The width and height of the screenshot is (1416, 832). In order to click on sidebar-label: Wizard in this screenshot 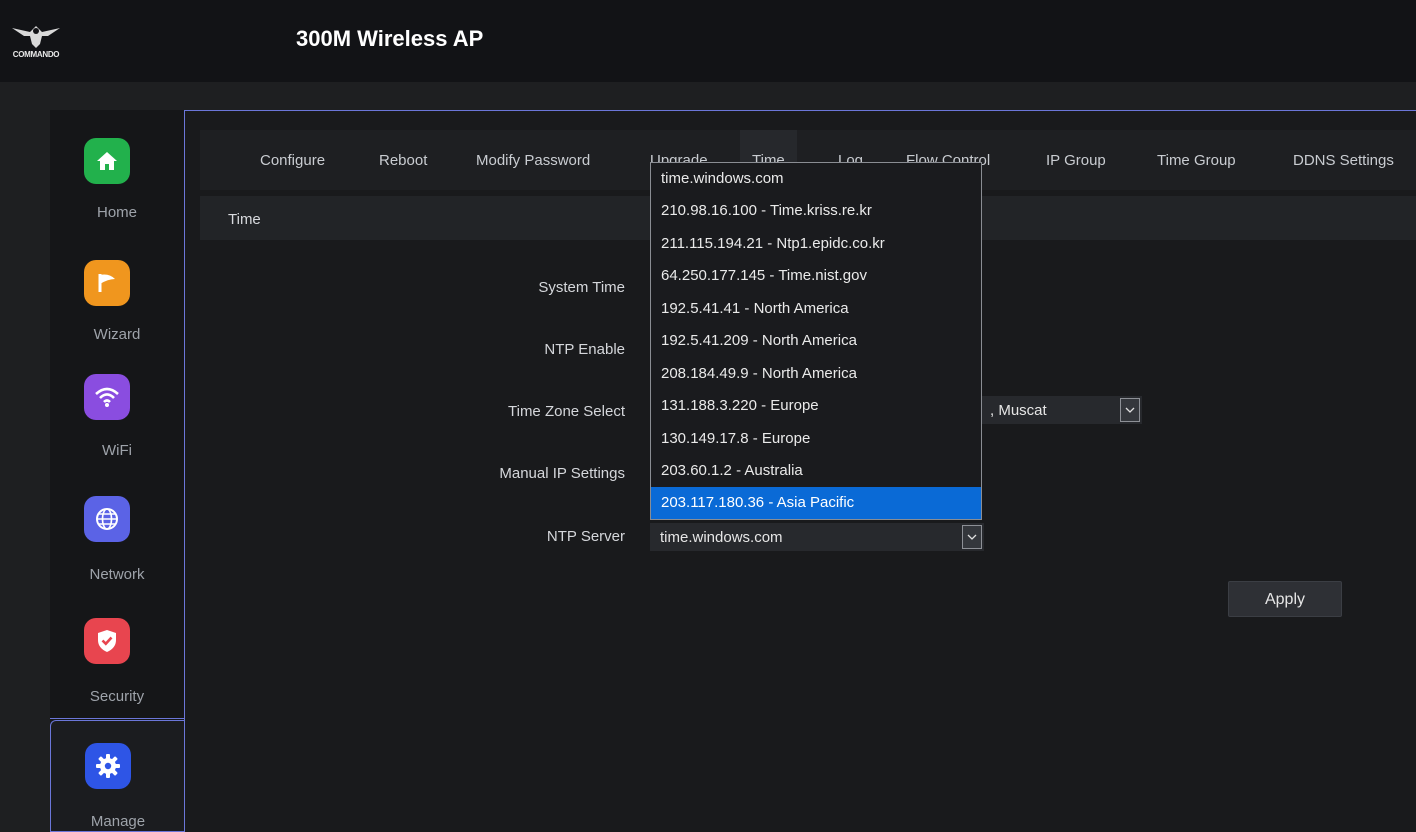, I will do `click(117, 334)`.